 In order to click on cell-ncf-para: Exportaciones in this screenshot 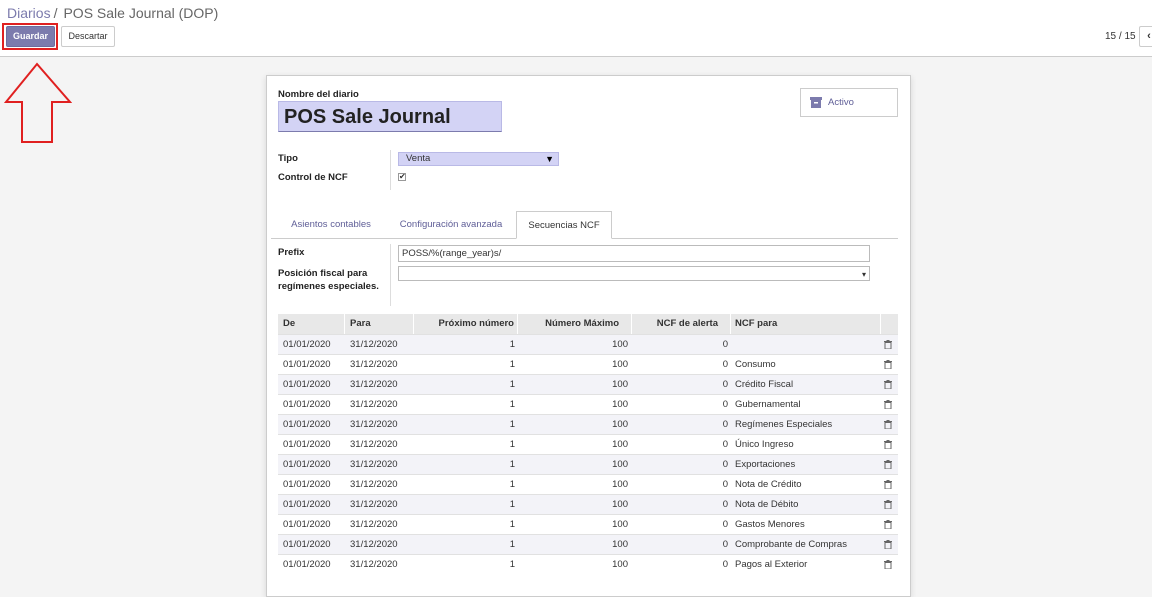, I will do `click(808, 464)`.